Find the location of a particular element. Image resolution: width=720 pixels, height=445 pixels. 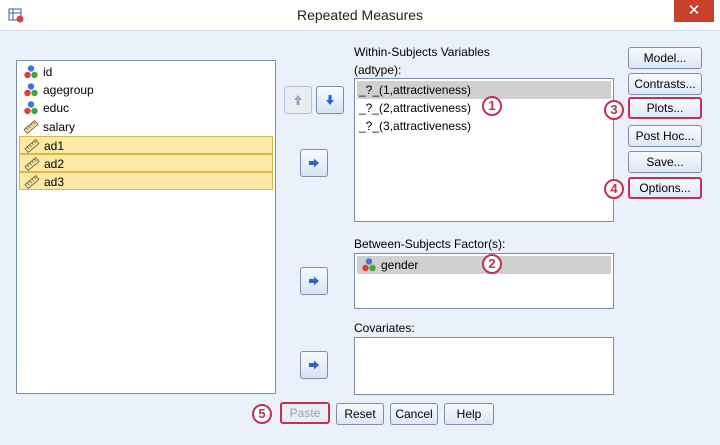

window-title: Repeated Measures is located at coordinates (360, 15).